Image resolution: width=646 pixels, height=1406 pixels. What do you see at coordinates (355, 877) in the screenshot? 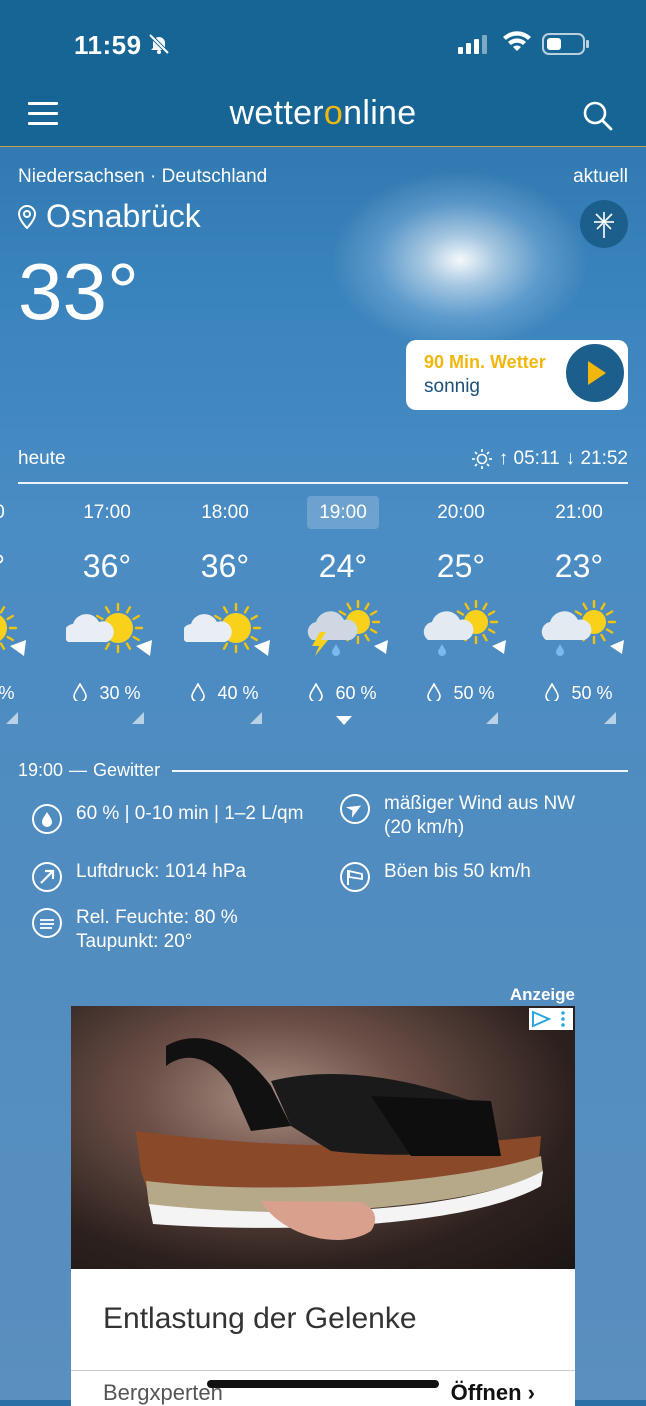
I see `windsock-icon` at bounding box center [355, 877].